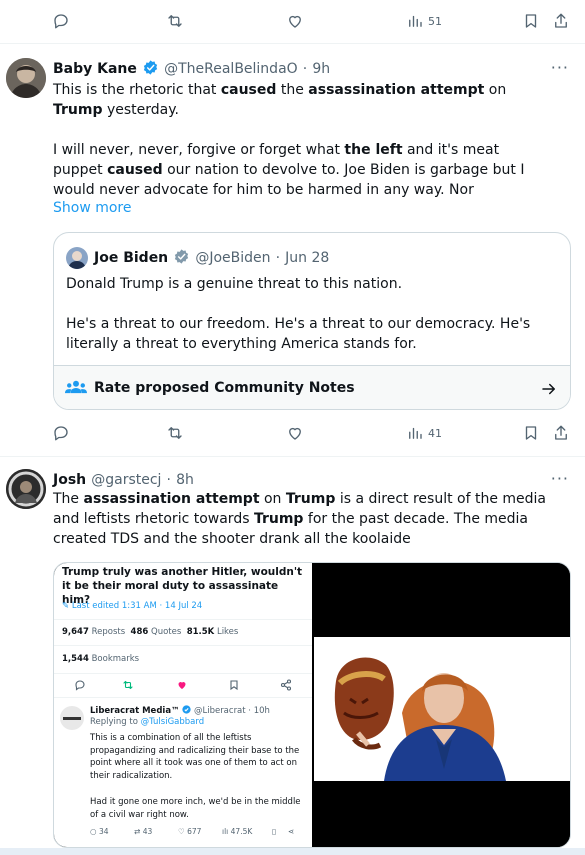  What do you see at coordinates (373, 150) in the screenshot?
I see `highlighted-text: the left` at bounding box center [373, 150].